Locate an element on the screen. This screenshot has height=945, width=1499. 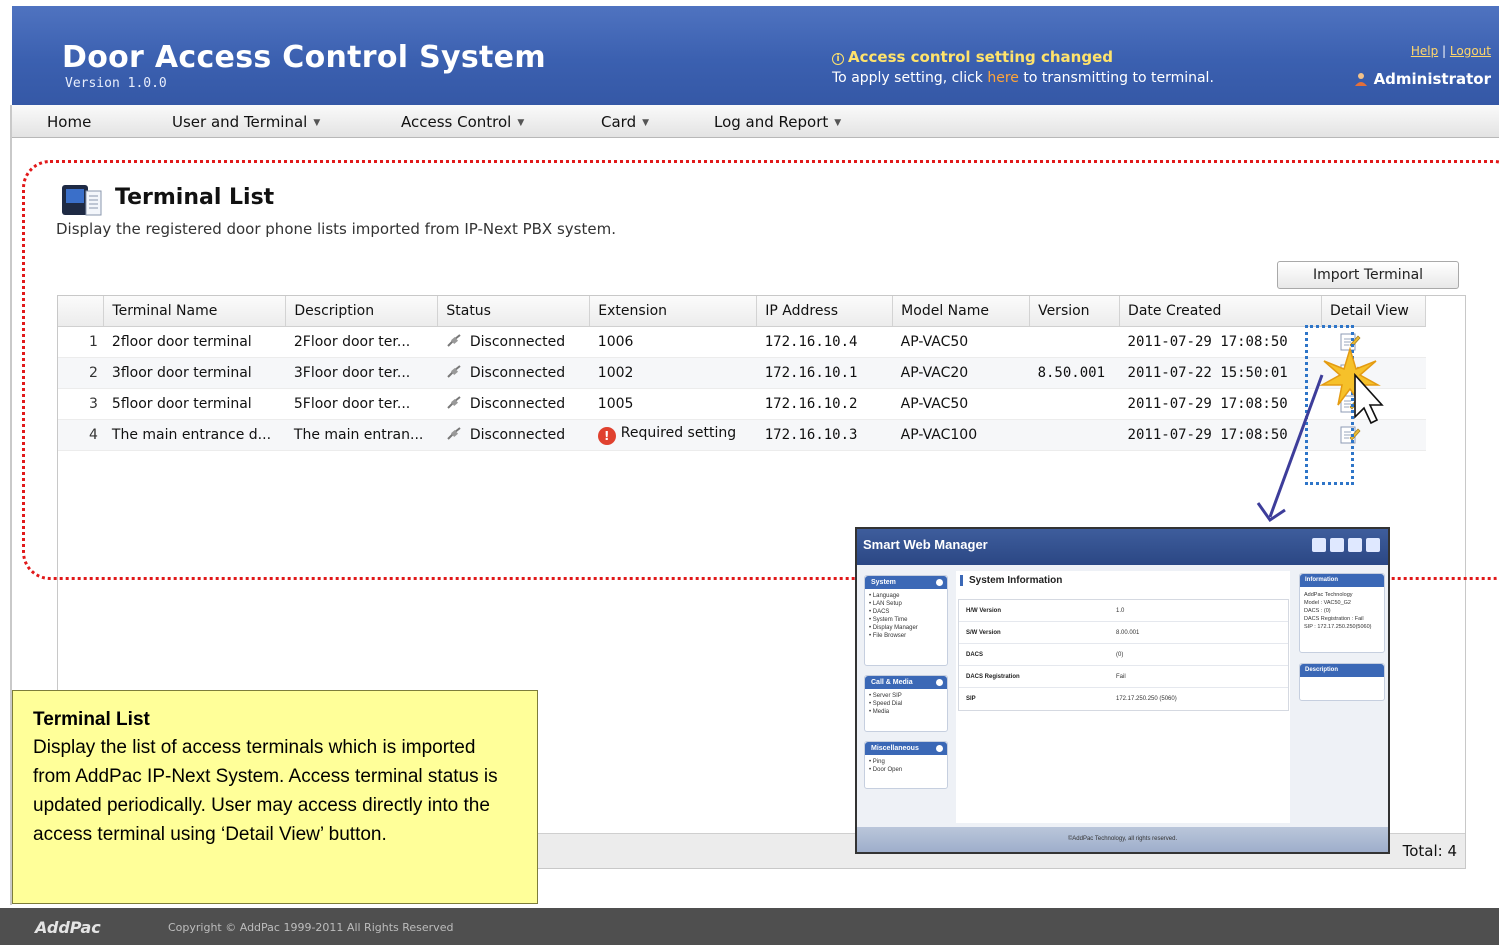
swm-menu-item: • Display Manager is located at coordinates (906, 628).